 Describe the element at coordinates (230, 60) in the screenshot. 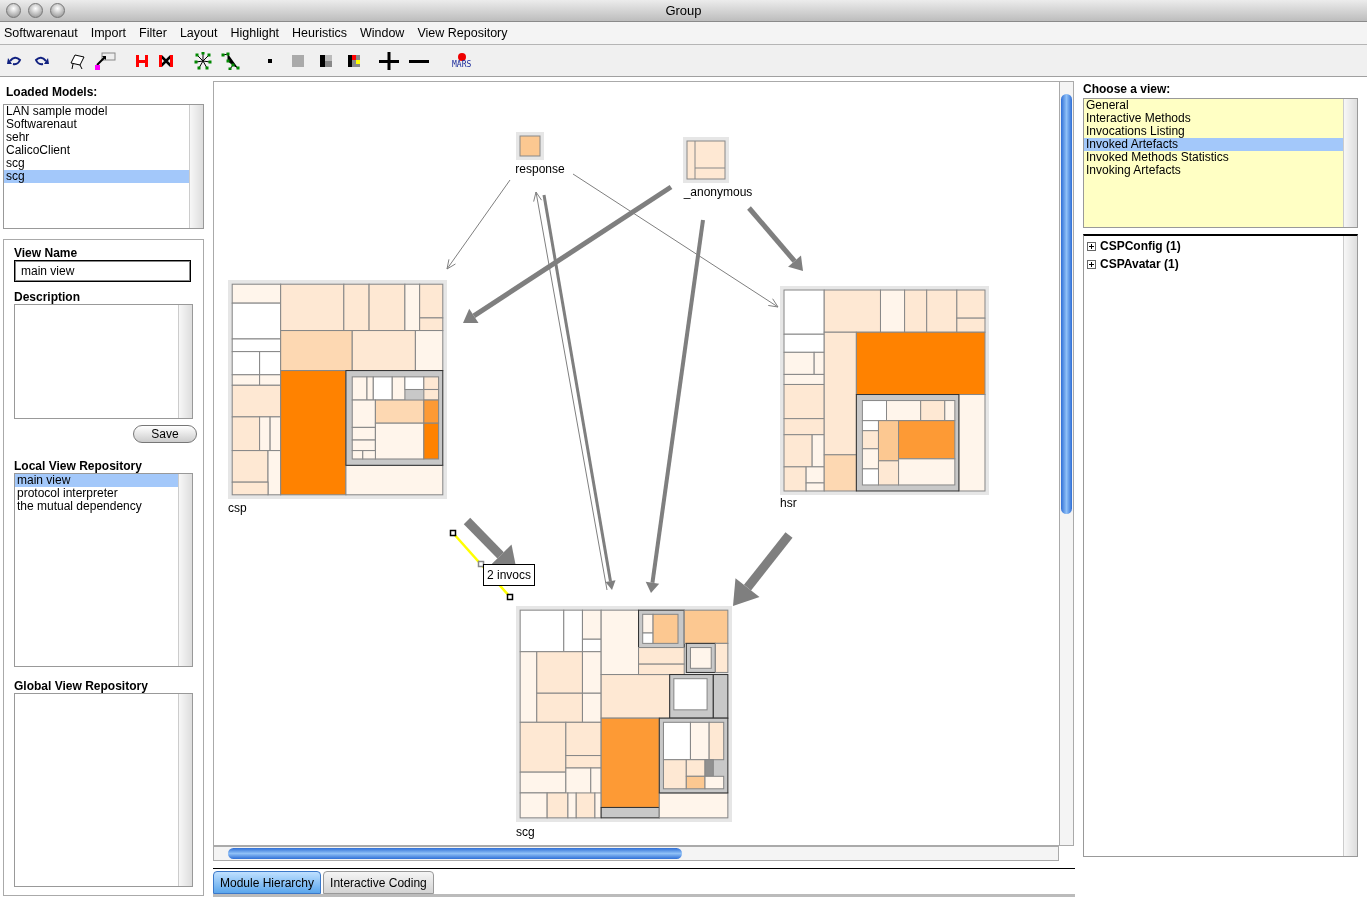

I see `branch-graph-icon` at that location.